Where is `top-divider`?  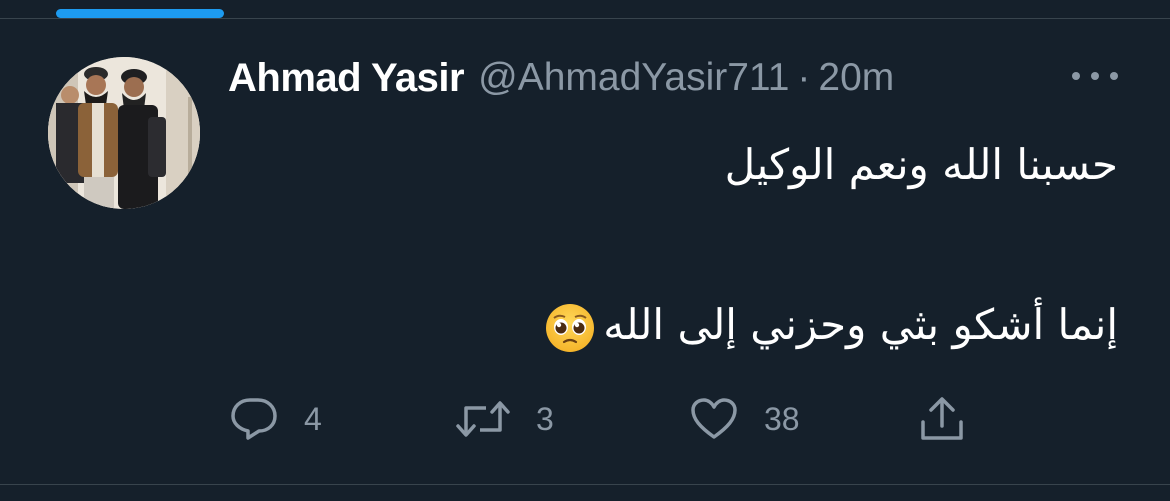
top-divider is located at coordinates (585, 18).